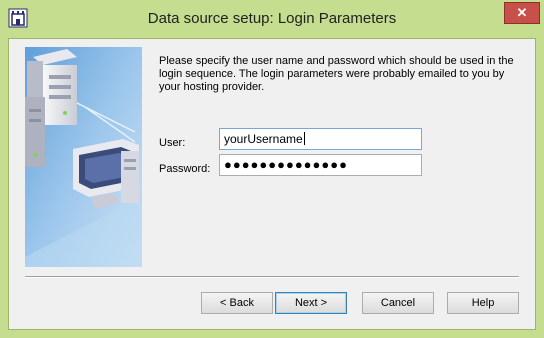 The width and height of the screenshot is (544, 338). I want to click on user-input-value: yourUsername, so click(263, 139).